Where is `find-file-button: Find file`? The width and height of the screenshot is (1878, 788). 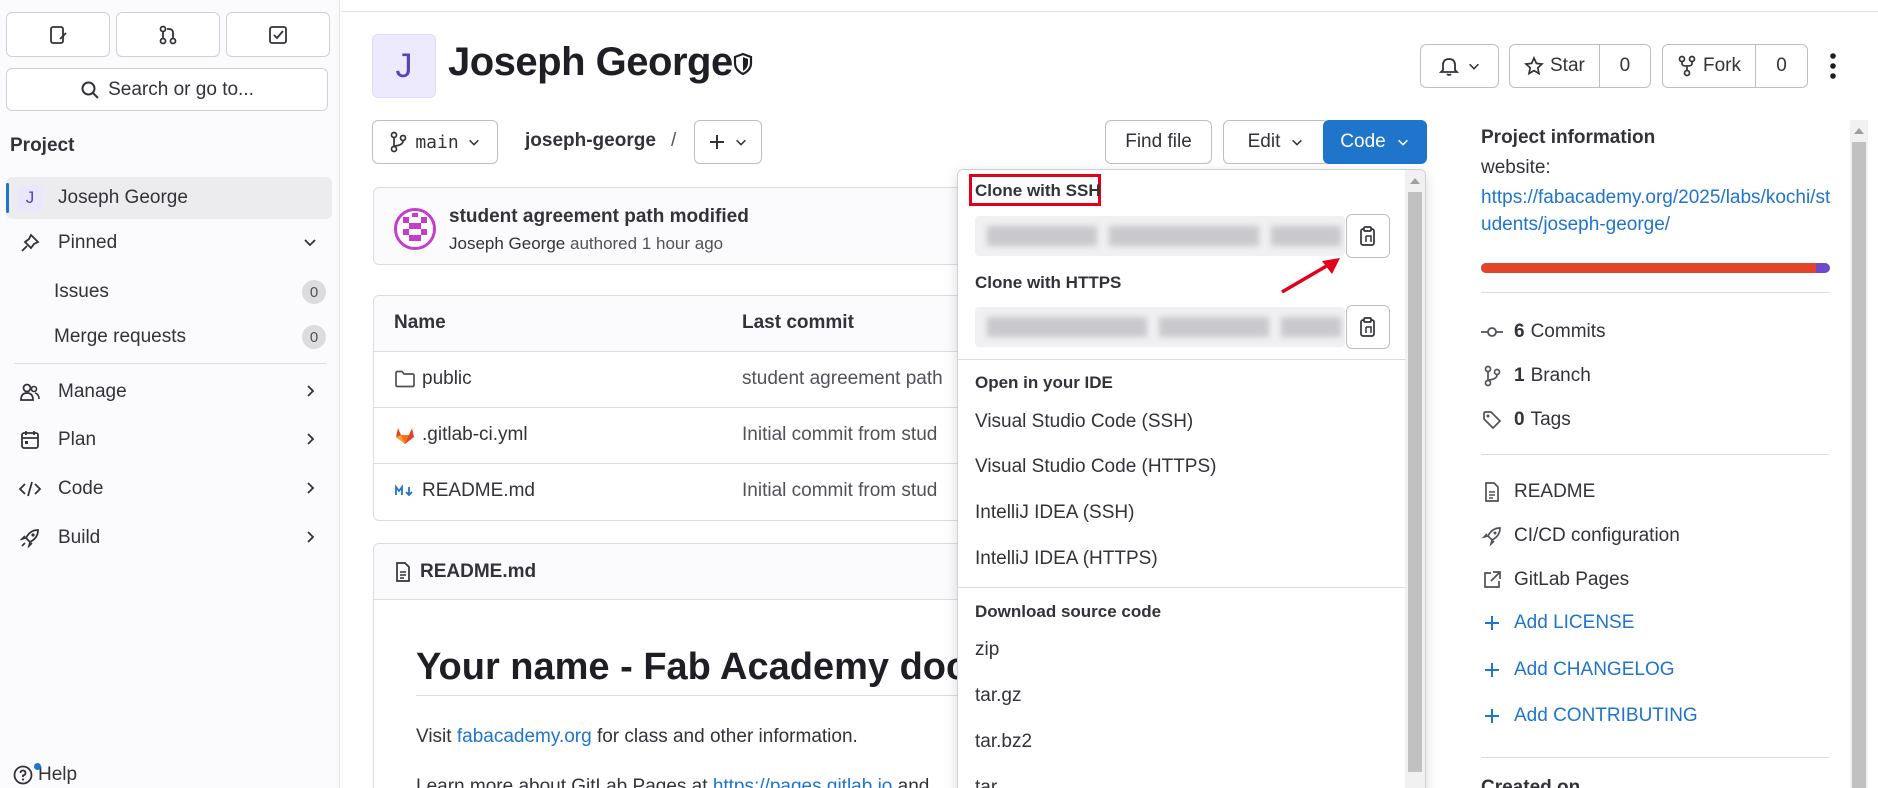
find-file-button: Find file is located at coordinates (1158, 142).